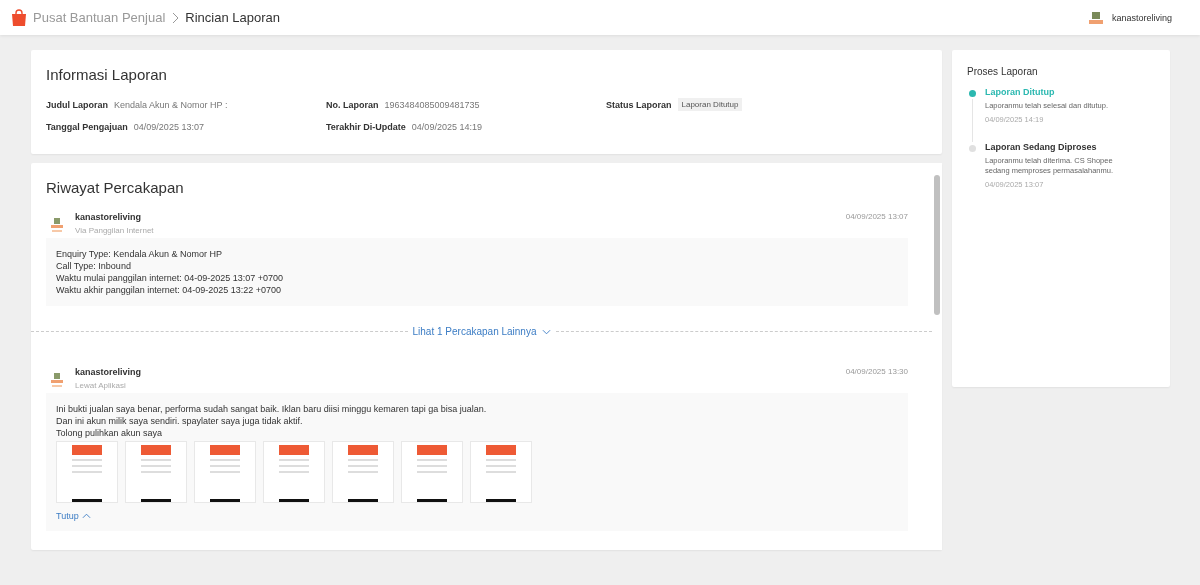 Image resolution: width=1200 pixels, height=585 pixels. What do you see at coordinates (446, 127) in the screenshot?
I see `field-value: 04/09/2025 14:19` at bounding box center [446, 127].